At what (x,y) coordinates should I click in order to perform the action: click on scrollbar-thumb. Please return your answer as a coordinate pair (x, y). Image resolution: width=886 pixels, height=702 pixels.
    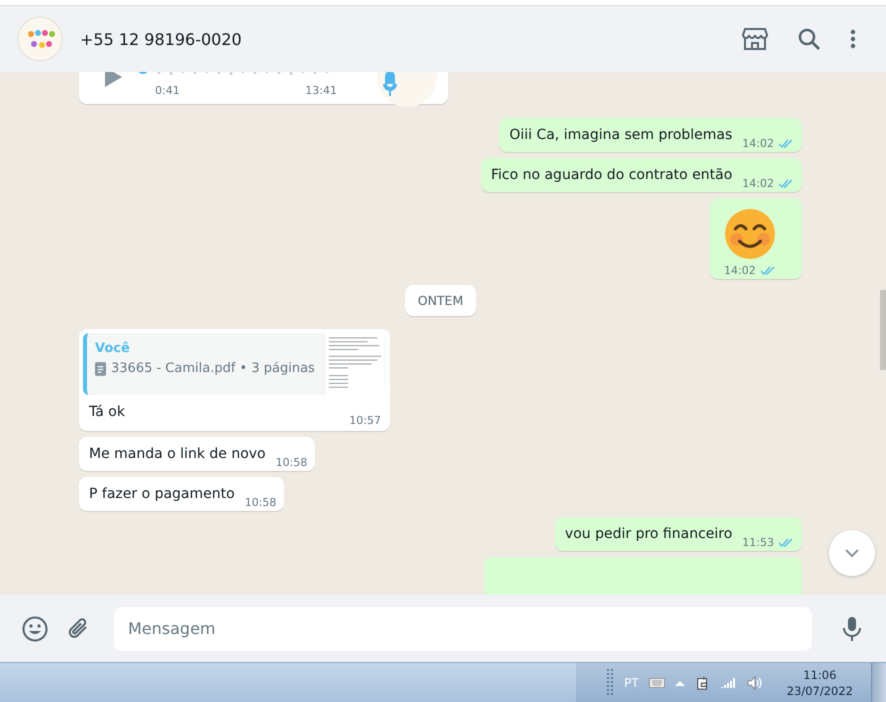
    Looking at the image, I should click on (883, 330).